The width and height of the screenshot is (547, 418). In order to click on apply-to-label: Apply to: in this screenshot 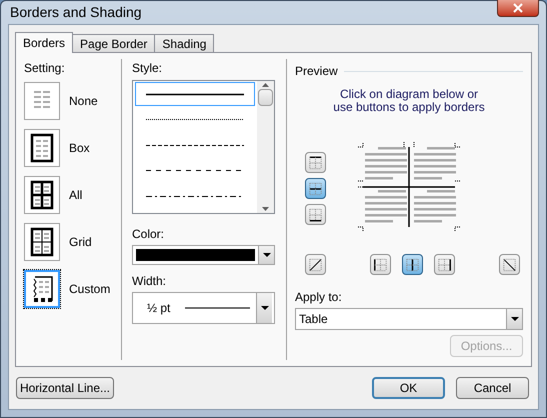, I will do `click(319, 297)`.